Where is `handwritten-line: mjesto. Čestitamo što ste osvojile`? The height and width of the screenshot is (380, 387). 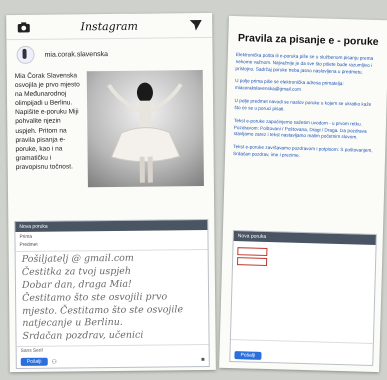 handwritten-line: mjesto. Čestitamo što ste osvojile is located at coordinates (103, 310).